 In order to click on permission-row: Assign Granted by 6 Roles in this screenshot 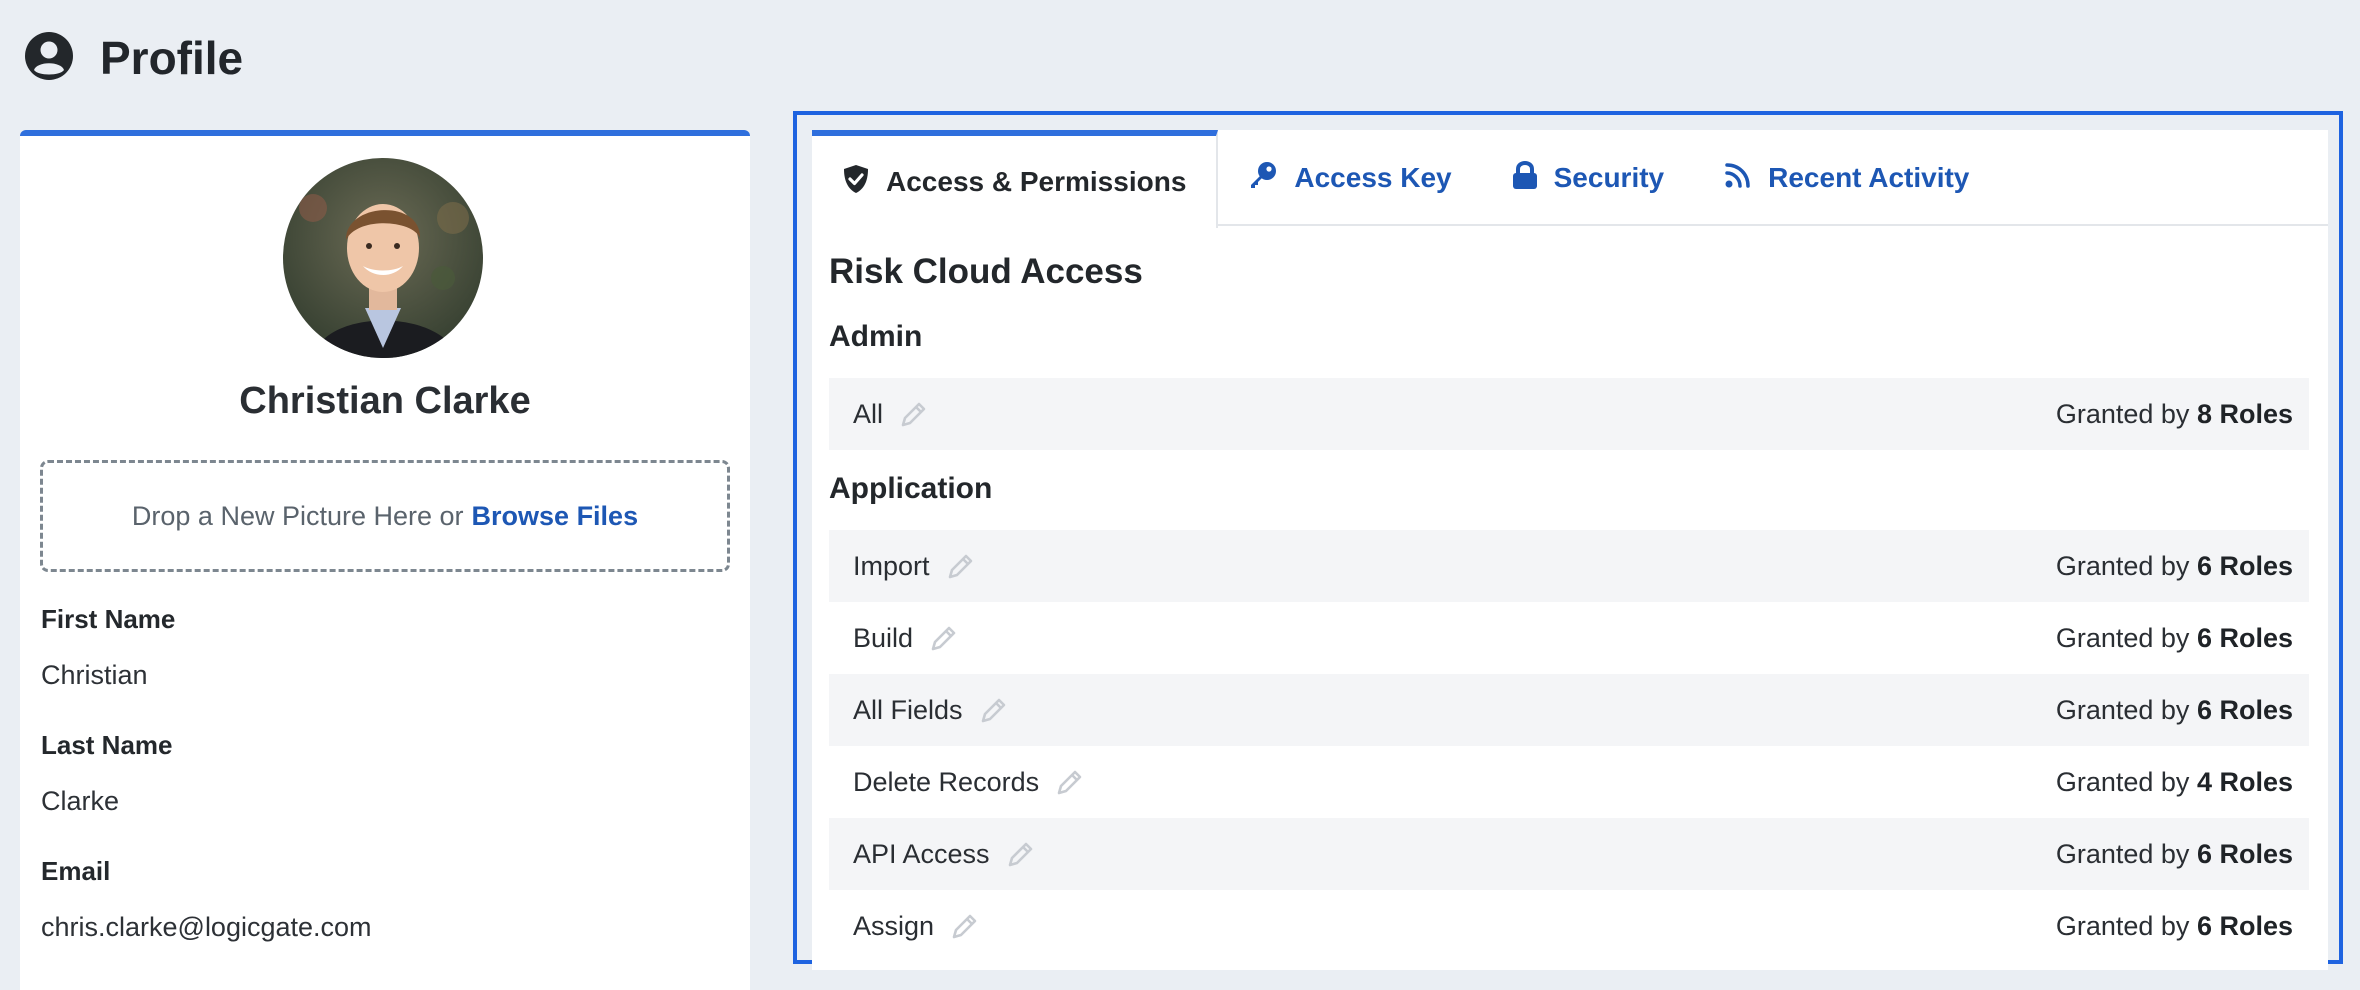, I will do `click(1569, 926)`.